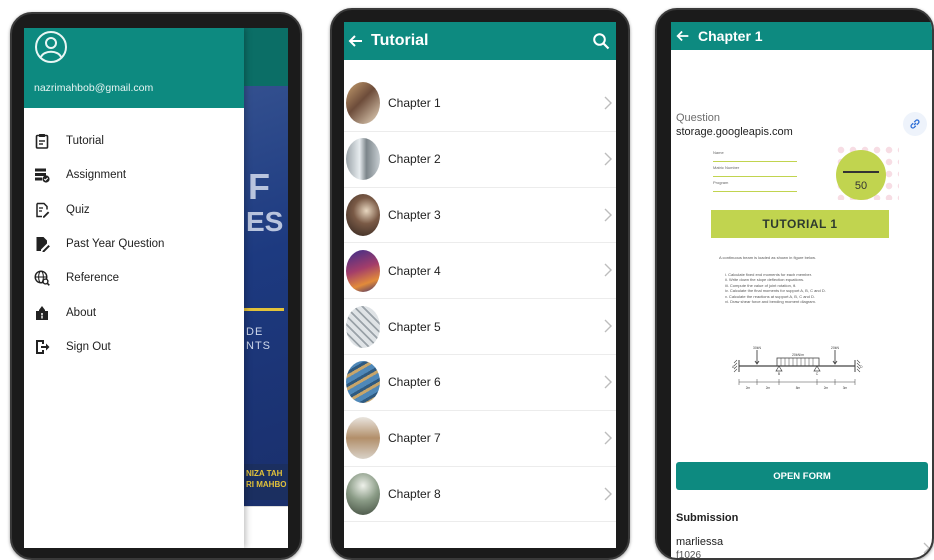 The width and height of the screenshot is (934, 560). Describe the element at coordinates (115, 244) in the screenshot. I see `menu-label: Past Year Question` at that location.